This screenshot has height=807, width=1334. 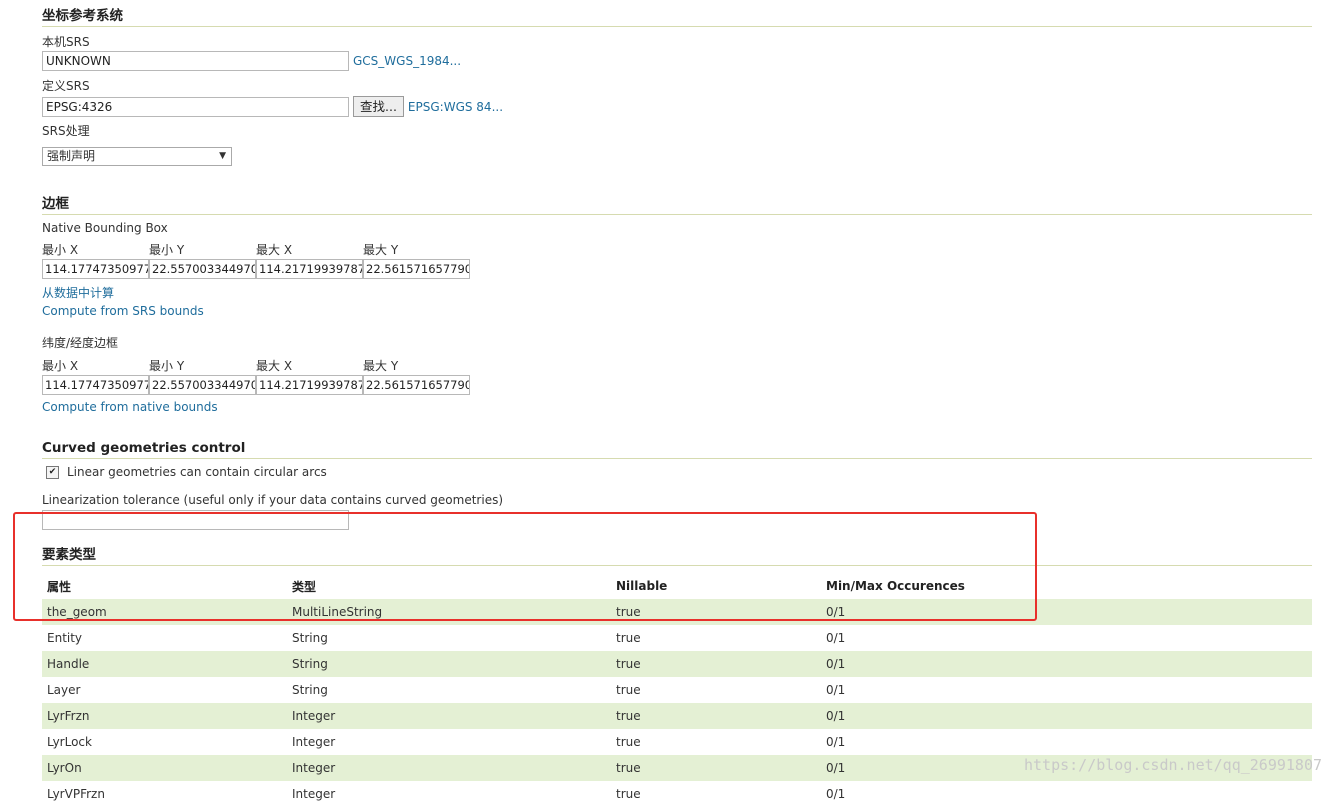 What do you see at coordinates (195, 106) in the screenshot?
I see `declared-srs-field: EPSG:4326` at bounding box center [195, 106].